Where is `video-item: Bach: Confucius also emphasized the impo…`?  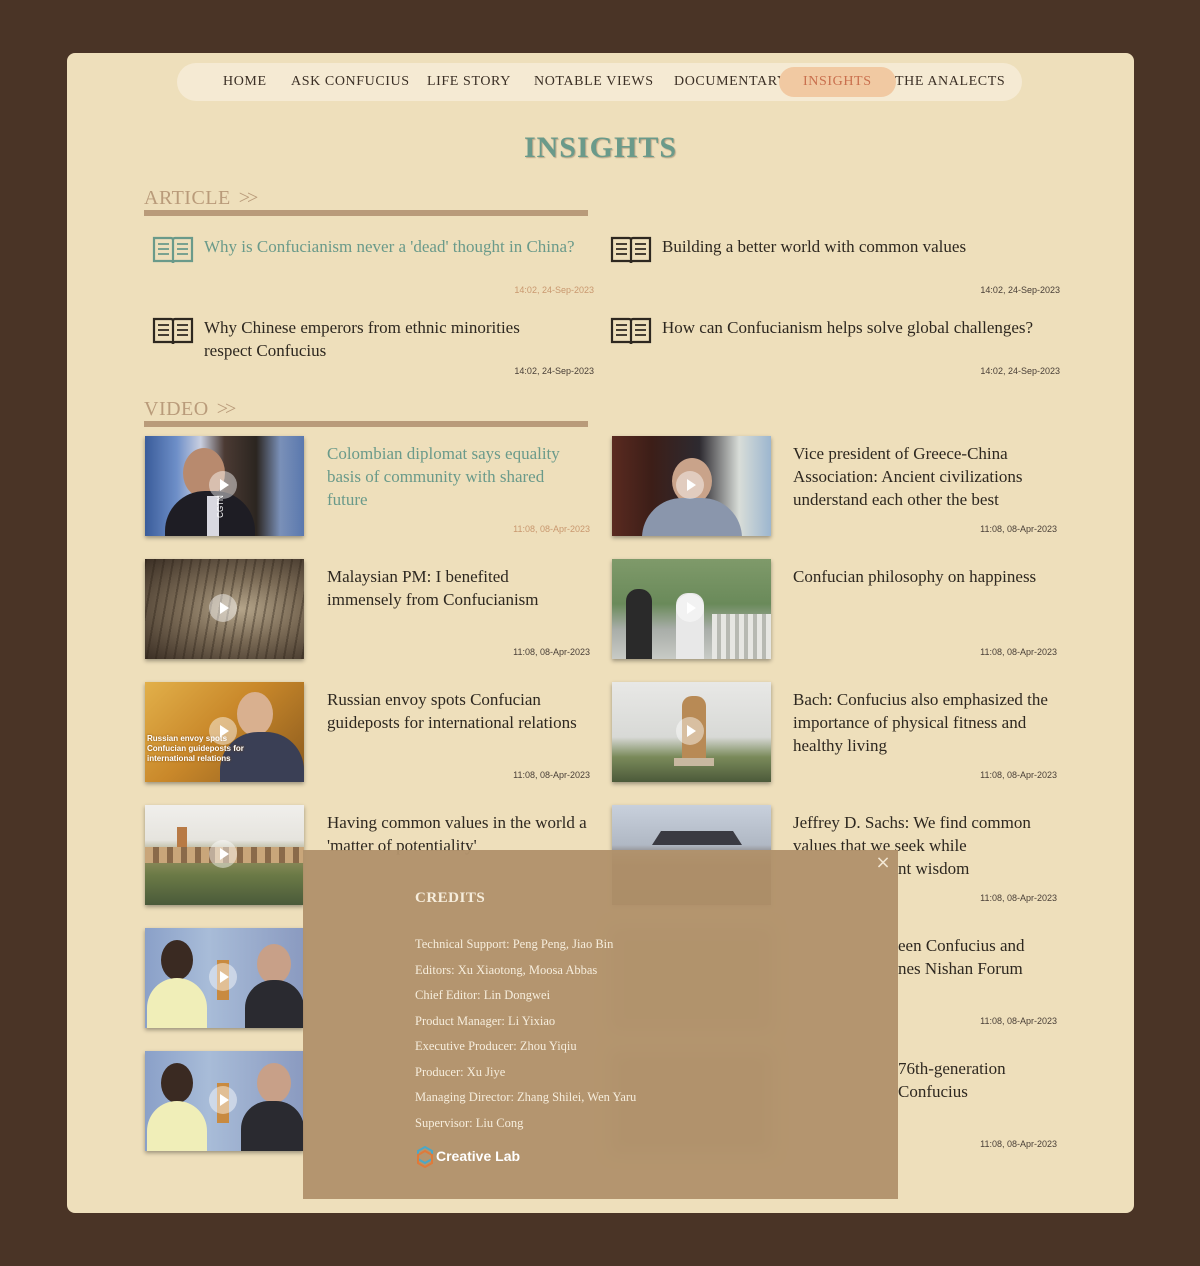
video-item: Bach: Confucius also emphasized the impo… is located at coordinates (834, 732).